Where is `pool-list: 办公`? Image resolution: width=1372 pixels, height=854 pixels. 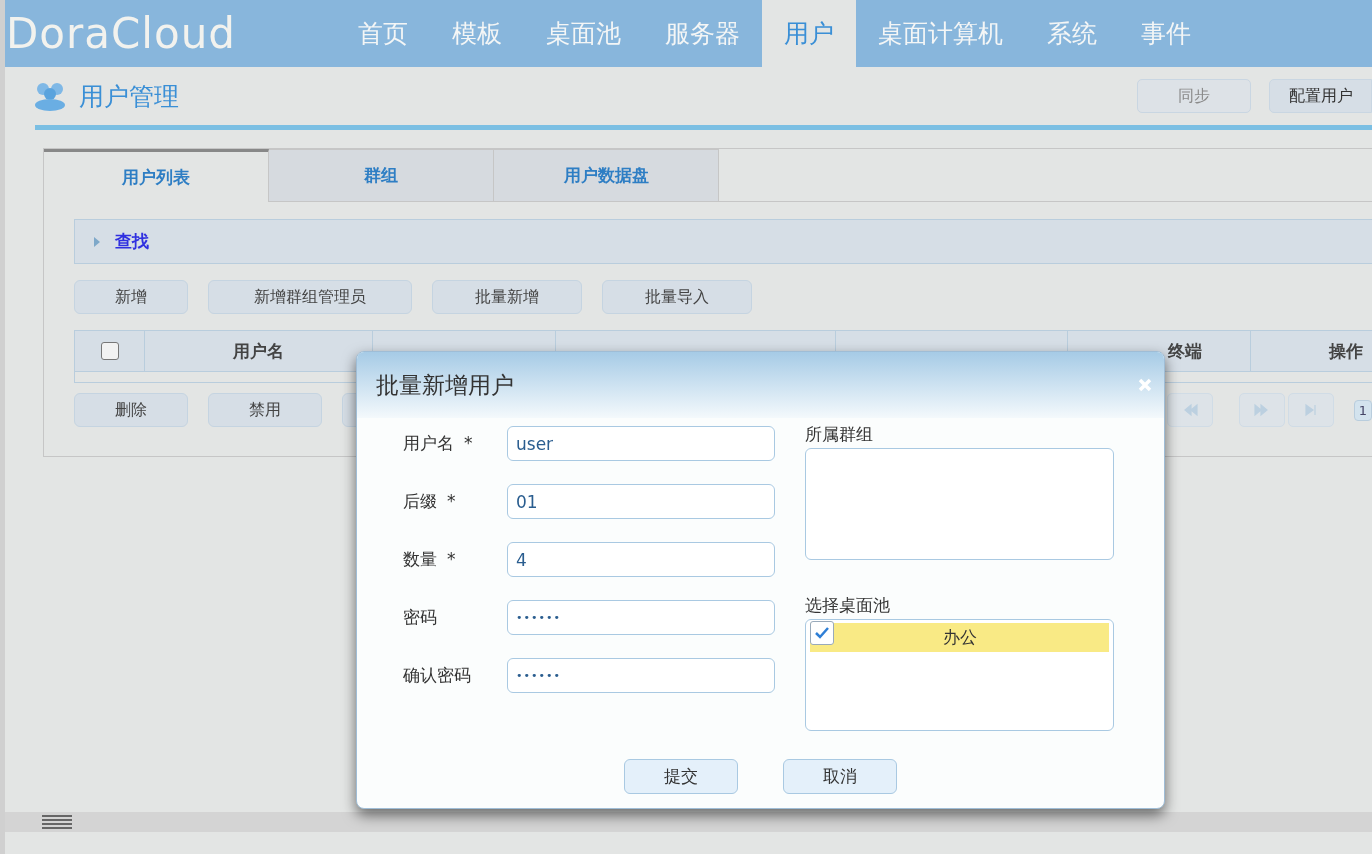 pool-list: 办公 is located at coordinates (959, 675).